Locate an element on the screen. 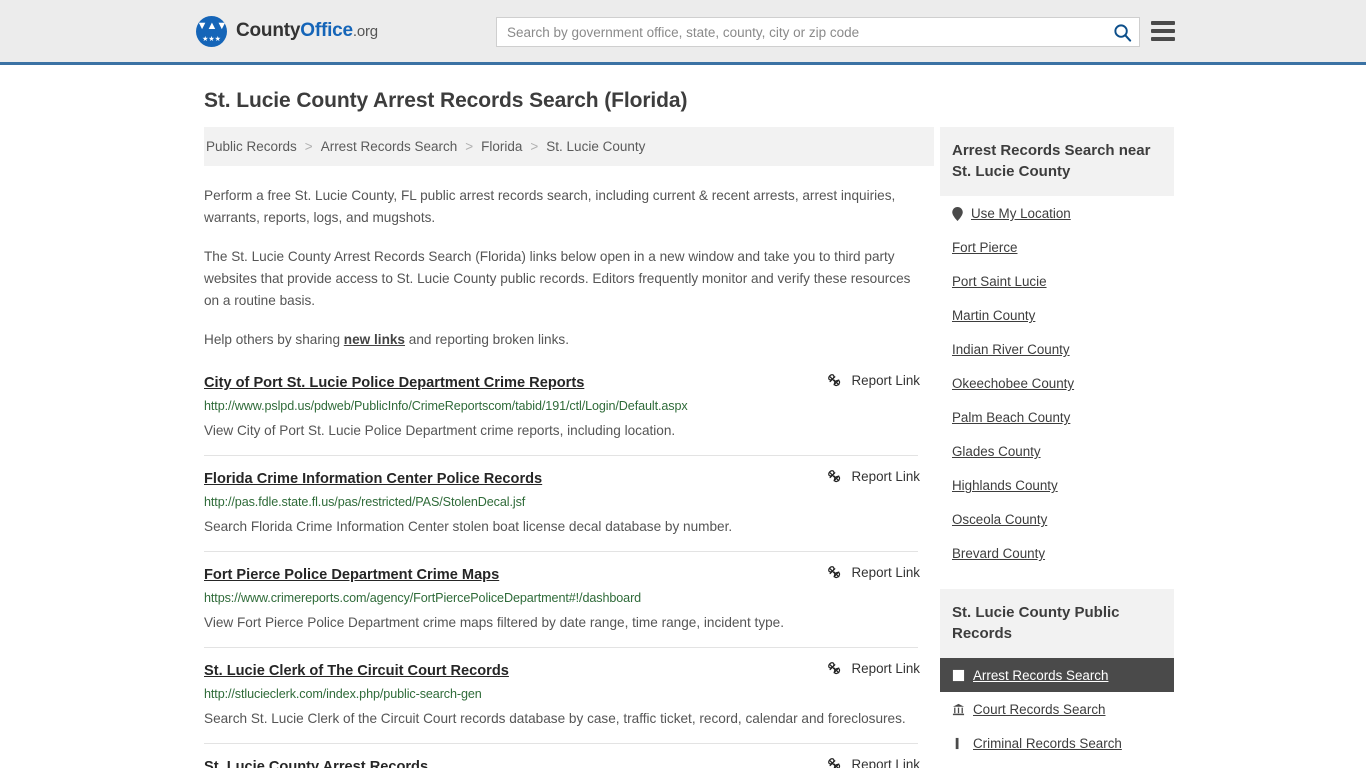  sidebar-item-port-saint-lucie: Port Saint Lucie is located at coordinates (1057, 281).